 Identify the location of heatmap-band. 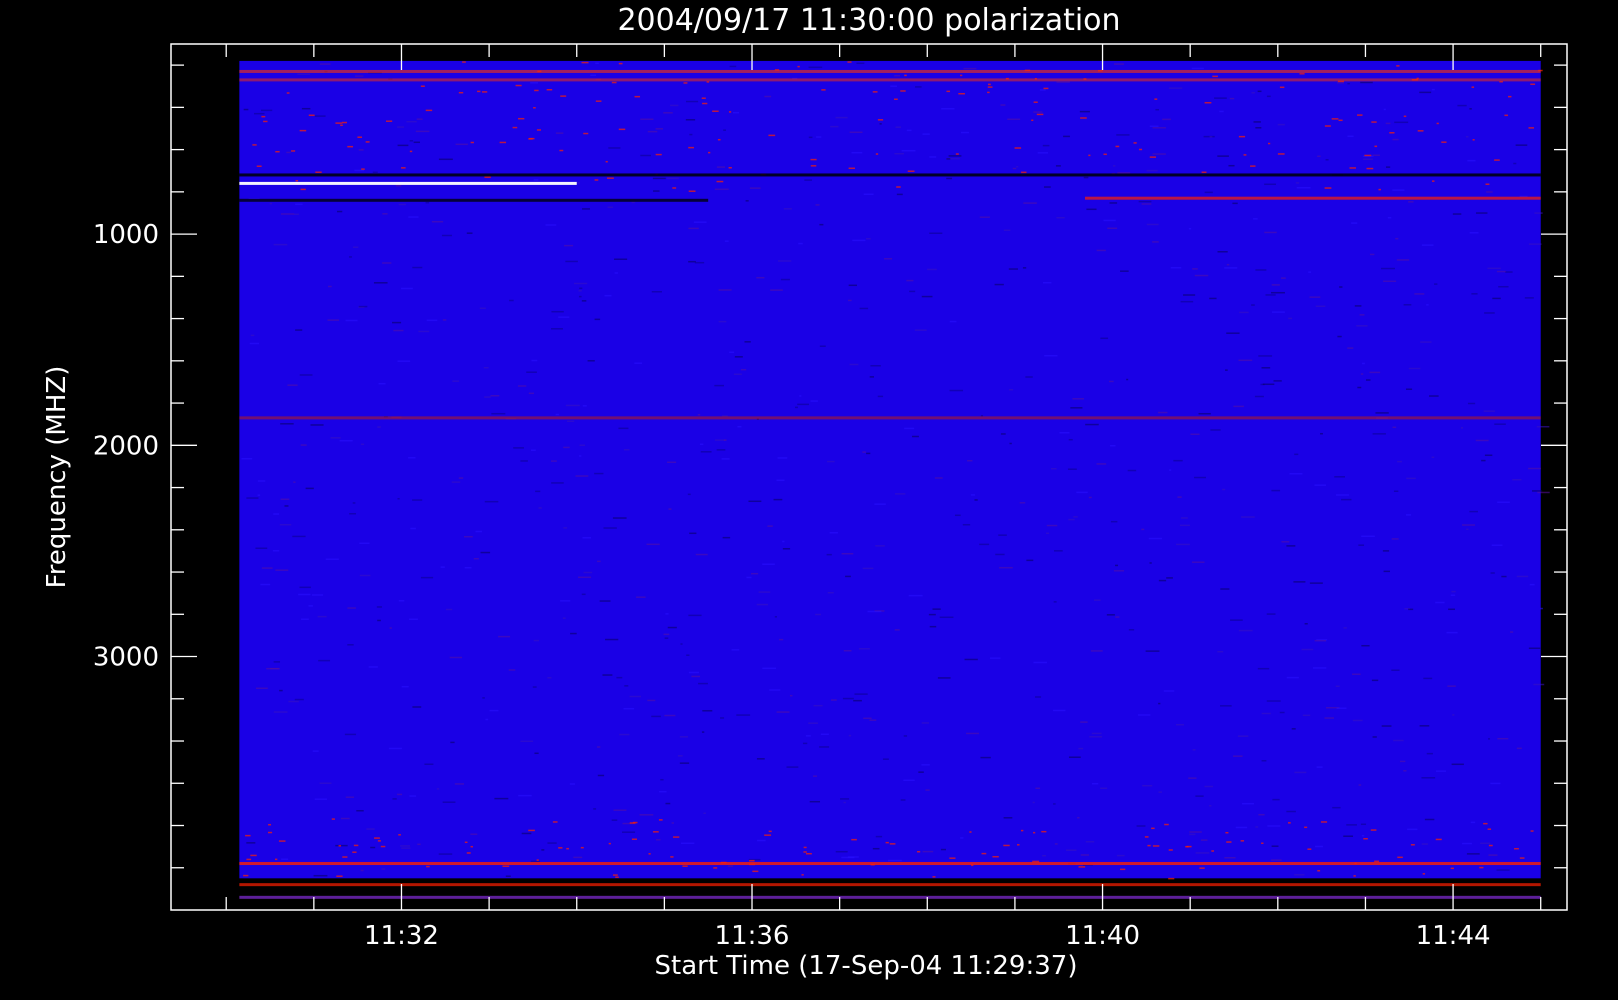
(890, 71).